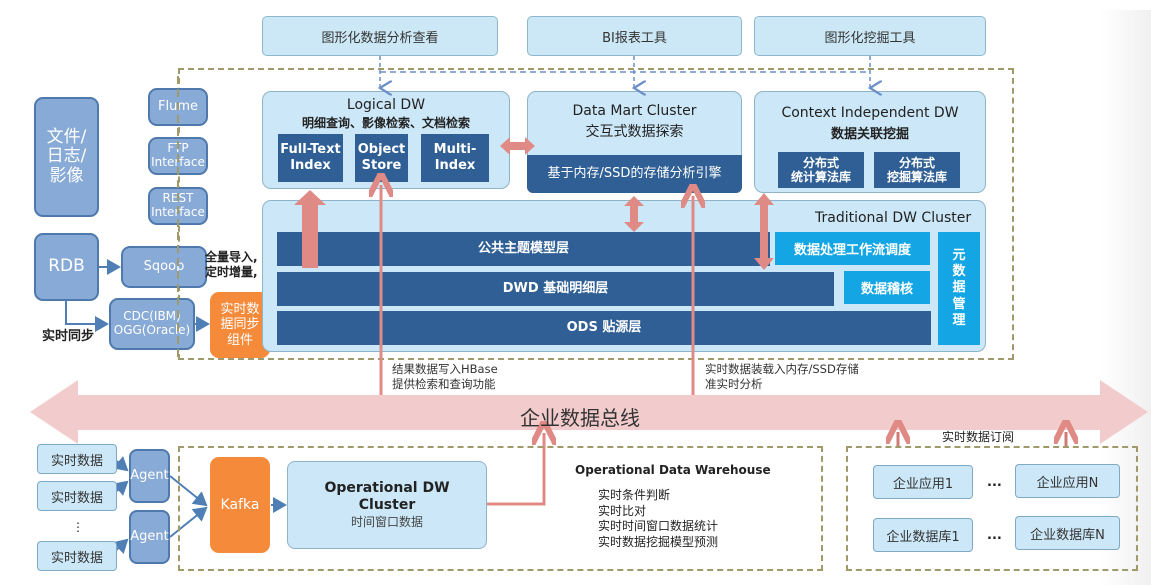 The image size is (1151, 585). I want to click on source-files-logs-images: 文件/ 日志/ 影像, so click(66, 157).